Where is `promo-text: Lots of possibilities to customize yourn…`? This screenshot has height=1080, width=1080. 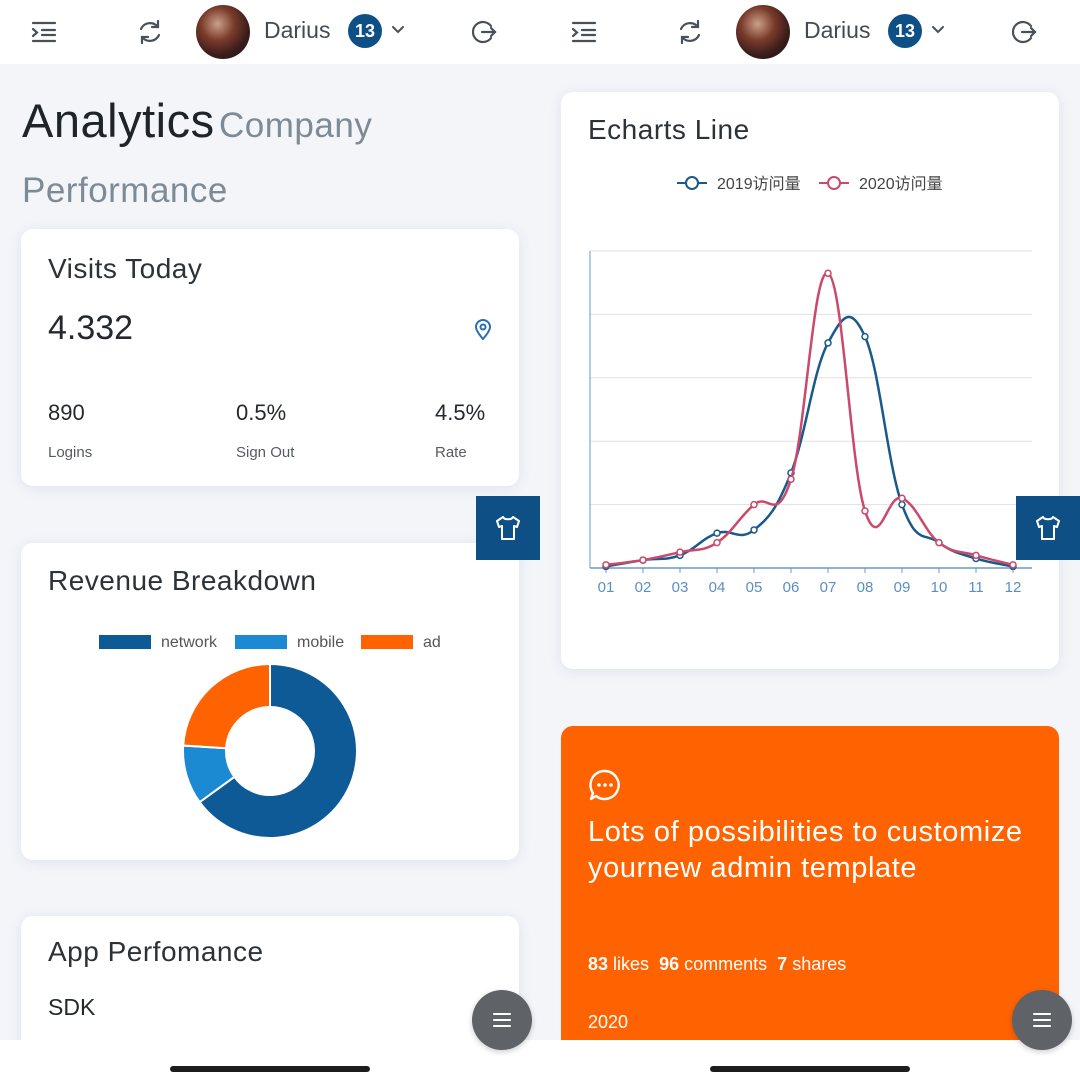
promo-text: Lots of possibilities to customize yourn… is located at coordinates (805, 850).